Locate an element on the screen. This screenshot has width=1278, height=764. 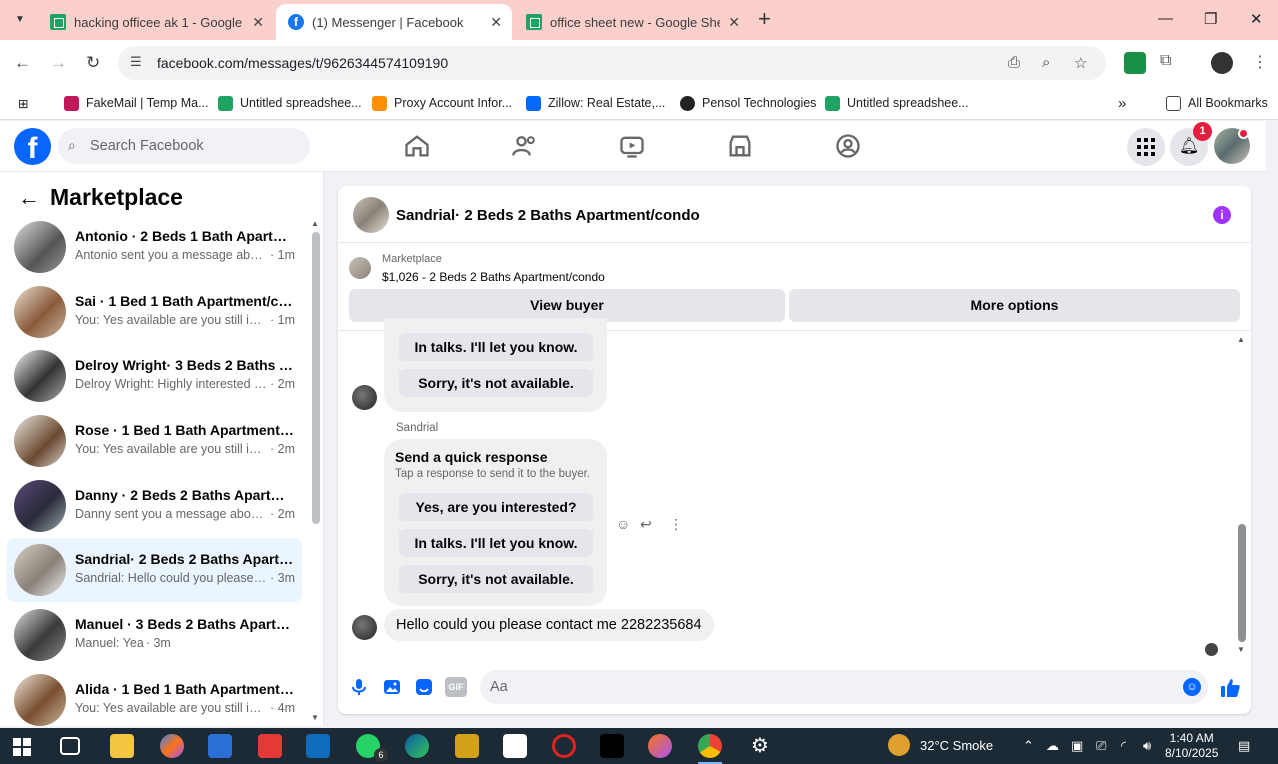
edge-icon is located at coordinates (417, 746).